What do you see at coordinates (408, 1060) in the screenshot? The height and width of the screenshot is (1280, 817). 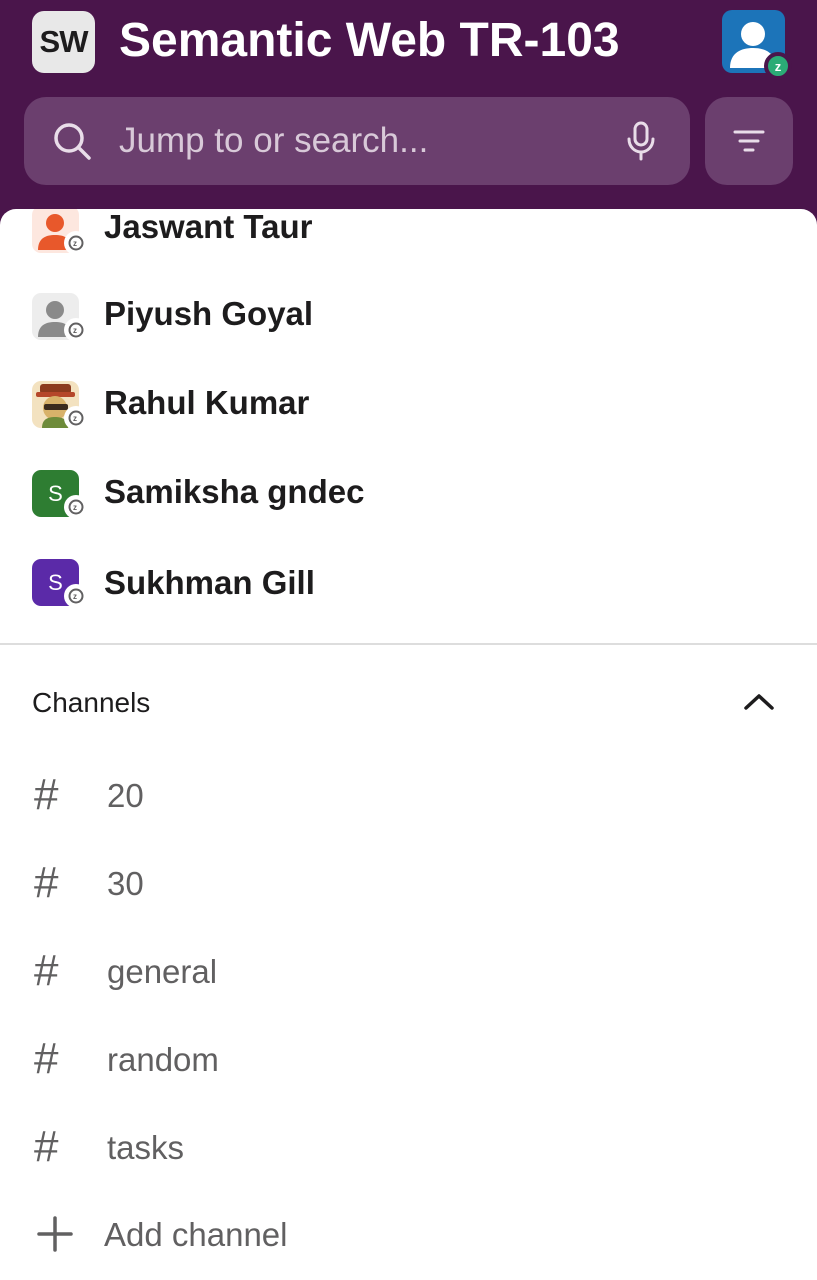 I see `channel-item-random: # random` at bounding box center [408, 1060].